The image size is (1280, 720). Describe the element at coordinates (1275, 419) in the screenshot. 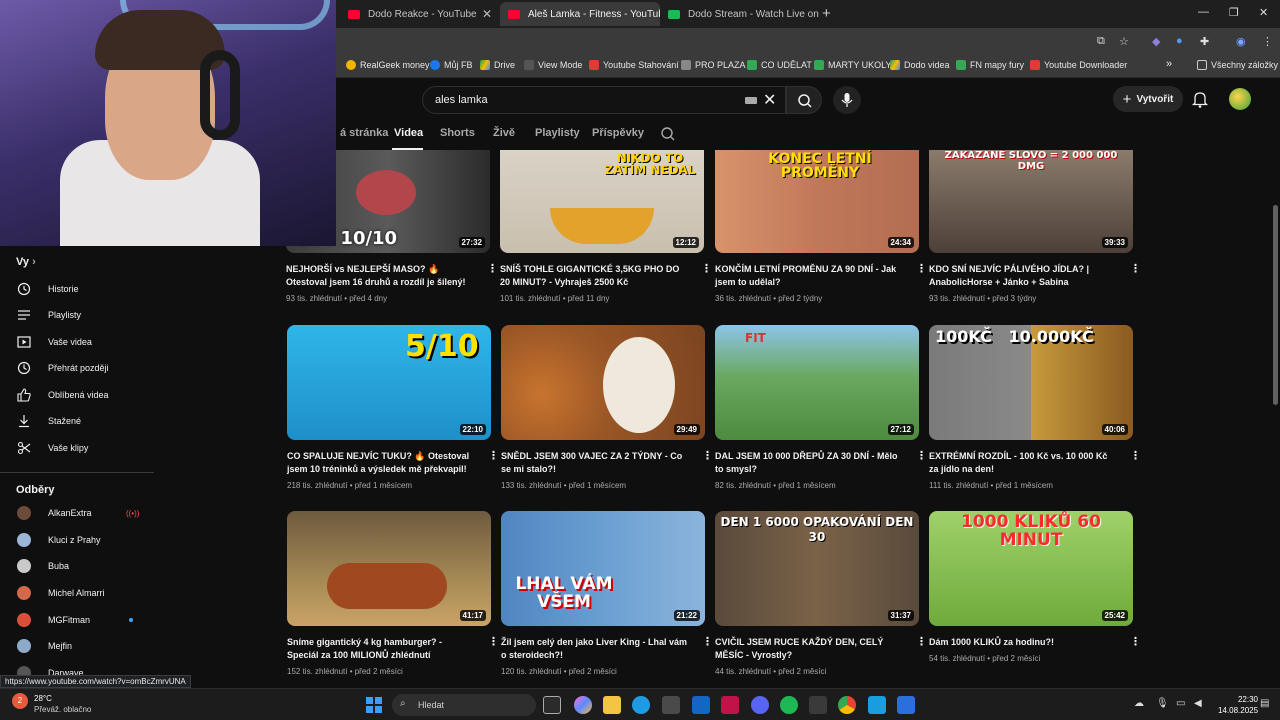

I see `page-scrollbar` at that location.